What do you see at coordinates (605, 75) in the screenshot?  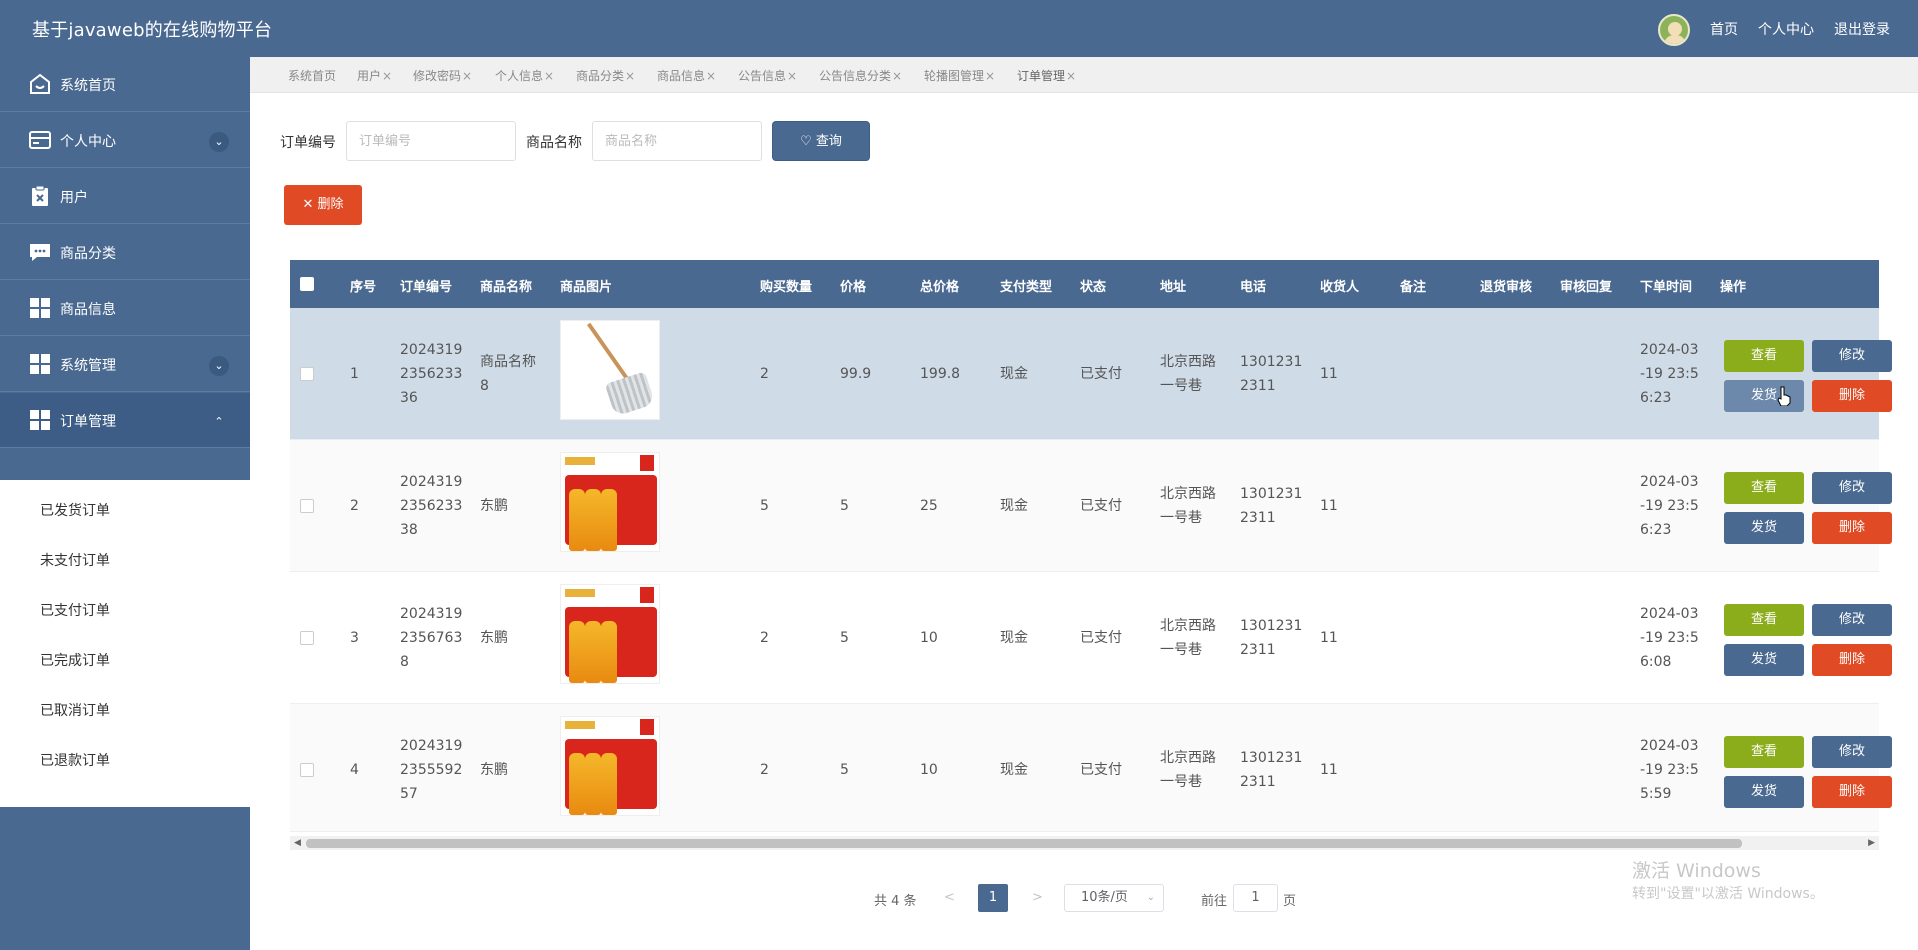 I see `tab-product-category: 商品分类×` at bounding box center [605, 75].